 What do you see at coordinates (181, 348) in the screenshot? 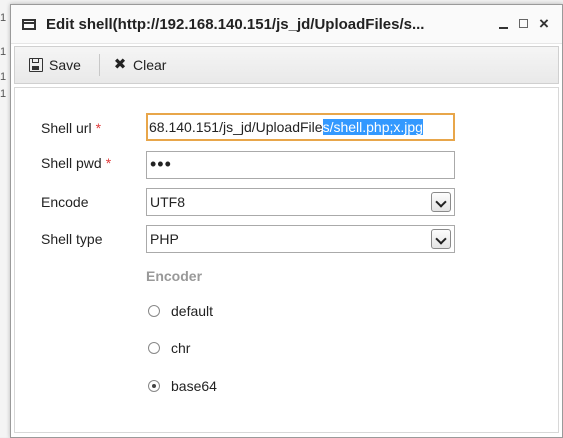
I see `radio-label: chr` at bounding box center [181, 348].